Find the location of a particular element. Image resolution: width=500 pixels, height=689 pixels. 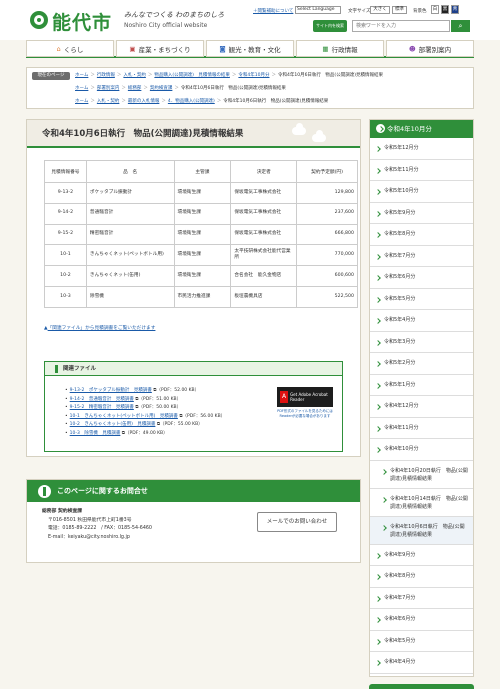

home-icon: ⌂ is located at coordinates (58, 48).